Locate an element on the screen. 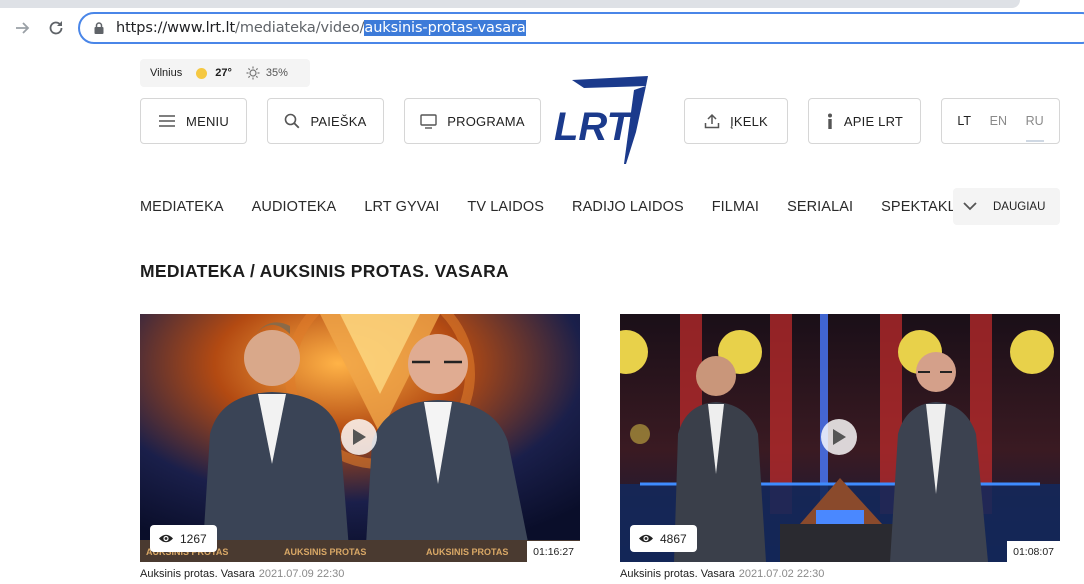 The height and width of the screenshot is (584, 1084). page-title: MEDIATEKA / AUKSINIS PROTAS. VASARA is located at coordinates (324, 271).